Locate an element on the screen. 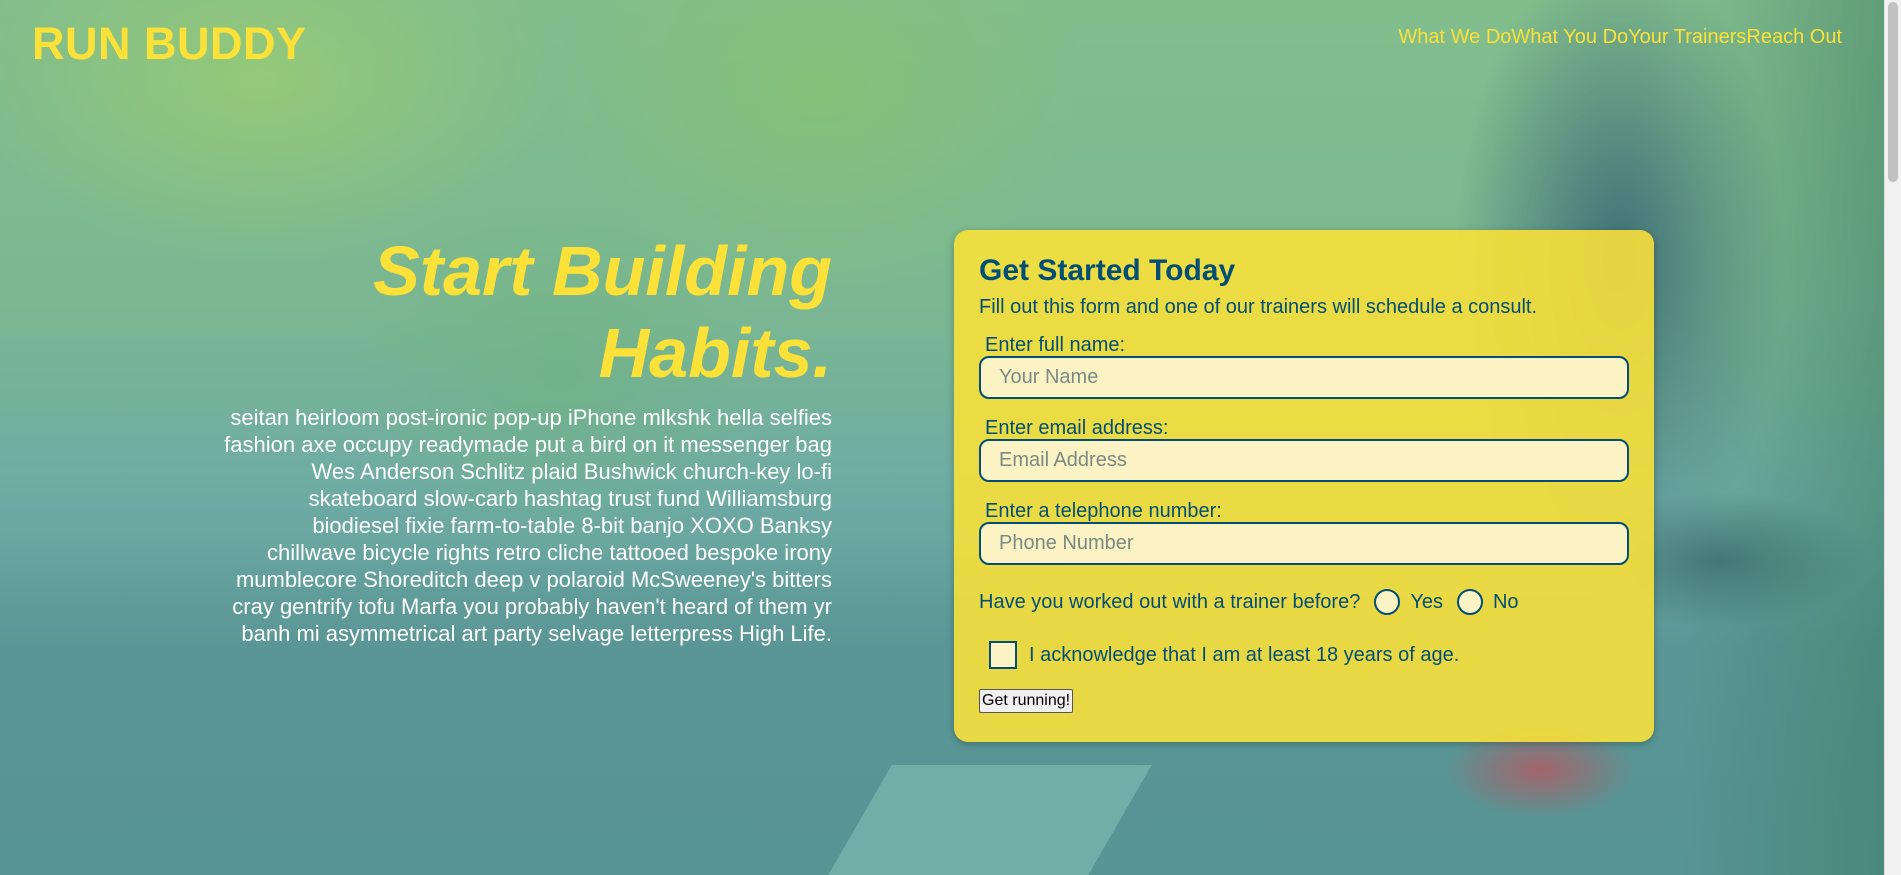 Image resolution: width=1901 pixels, height=875 pixels. radio-no is located at coordinates (1469, 602).